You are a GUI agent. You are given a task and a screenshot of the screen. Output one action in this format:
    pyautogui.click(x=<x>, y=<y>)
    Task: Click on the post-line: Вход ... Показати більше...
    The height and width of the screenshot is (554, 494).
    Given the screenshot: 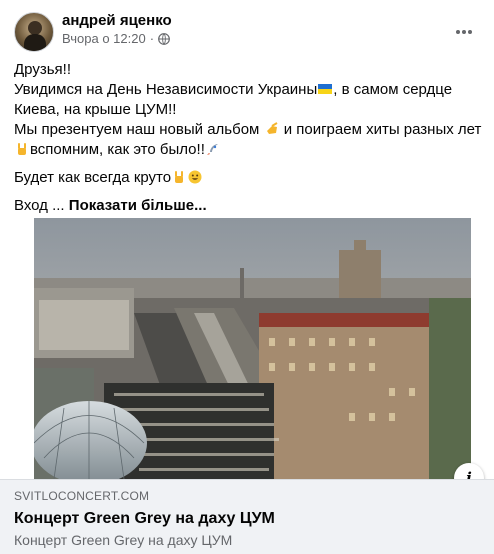 What is the action you would take?
    pyautogui.click(x=110, y=205)
    